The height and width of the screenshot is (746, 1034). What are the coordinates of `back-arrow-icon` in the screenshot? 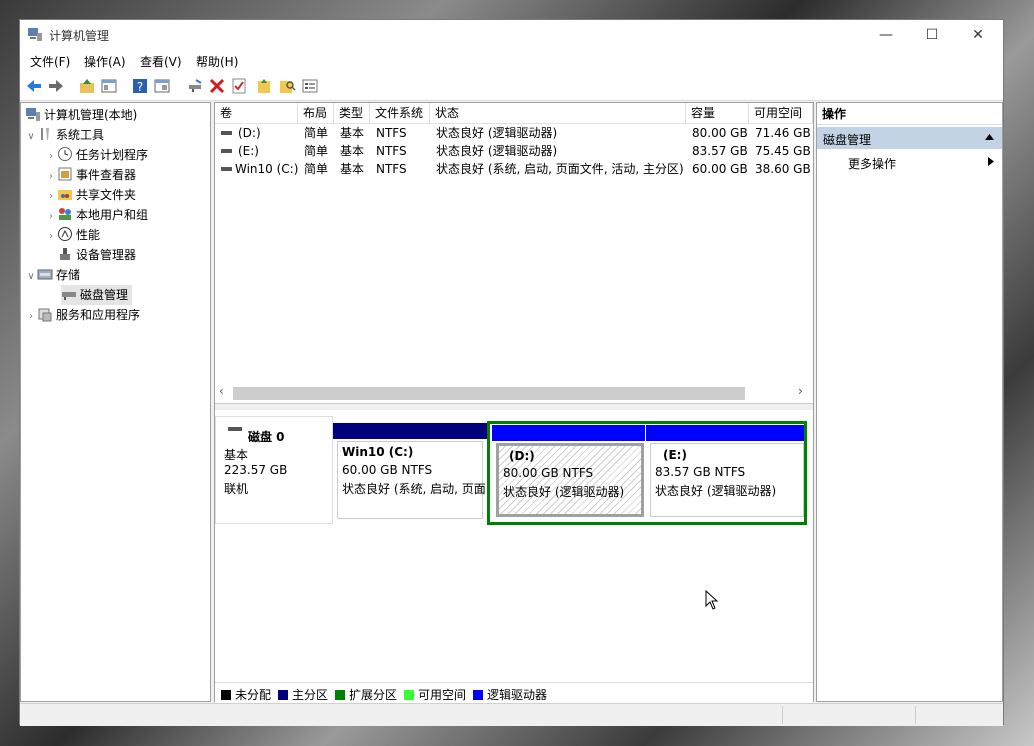 It's located at (34, 86).